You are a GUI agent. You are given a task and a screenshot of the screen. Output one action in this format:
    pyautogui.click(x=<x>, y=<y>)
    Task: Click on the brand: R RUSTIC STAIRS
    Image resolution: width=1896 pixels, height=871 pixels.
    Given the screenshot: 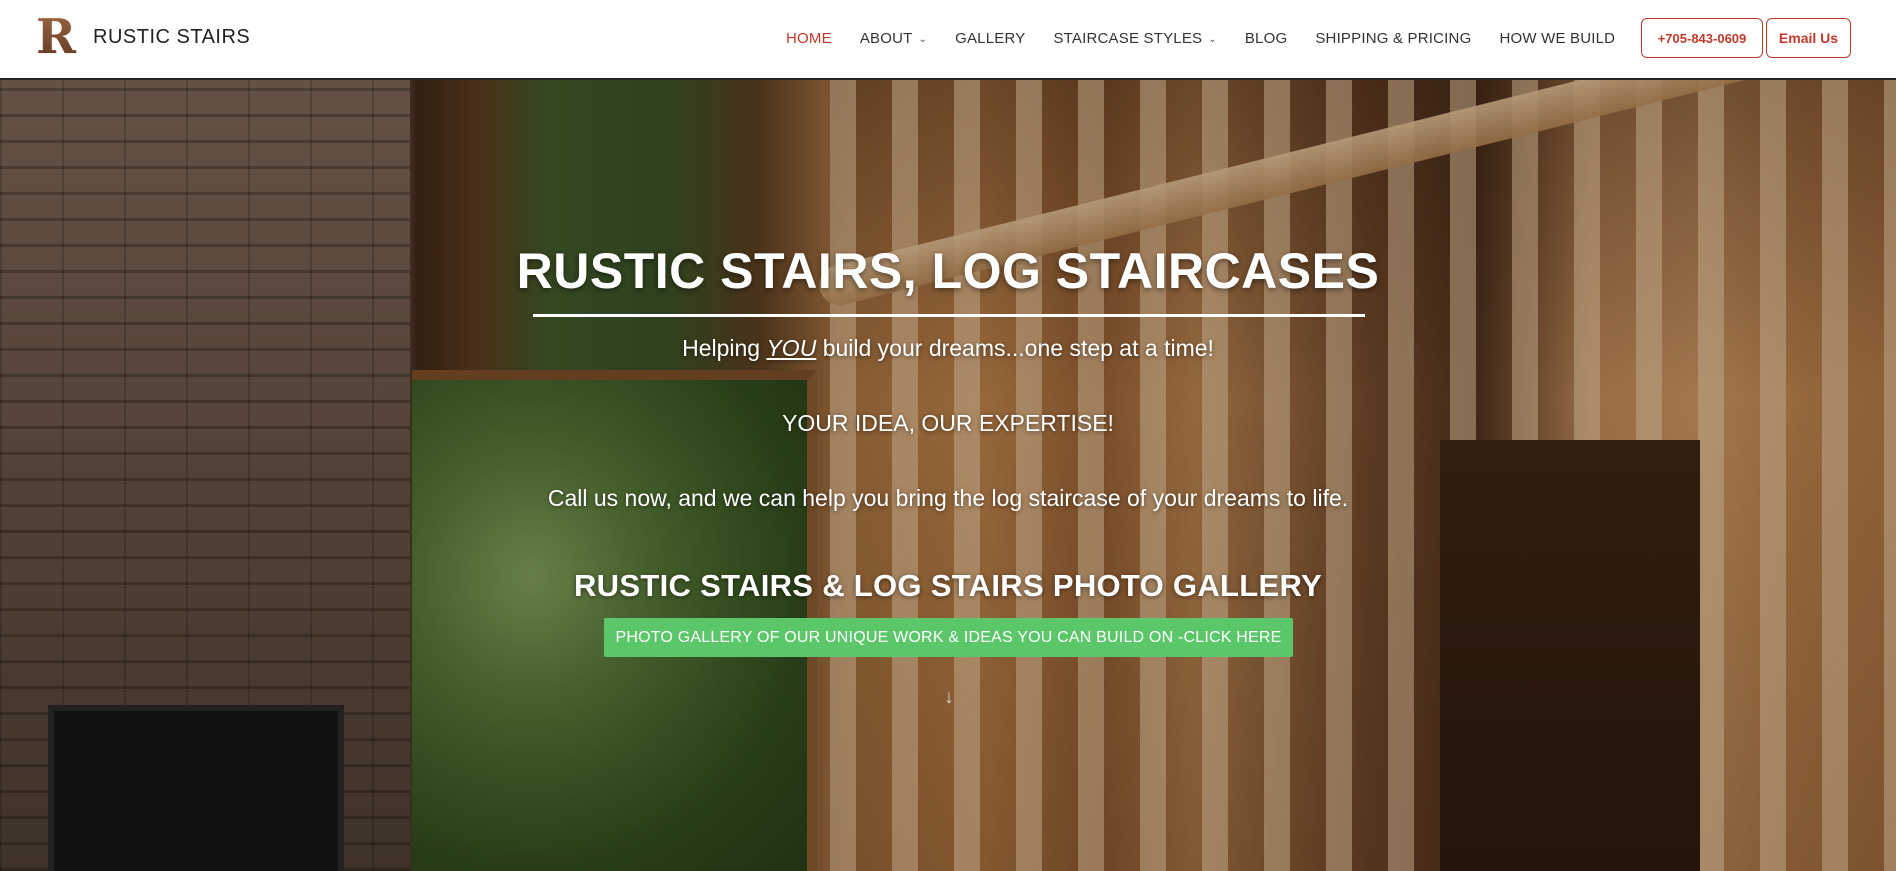 What is the action you would take?
    pyautogui.click(x=141, y=37)
    